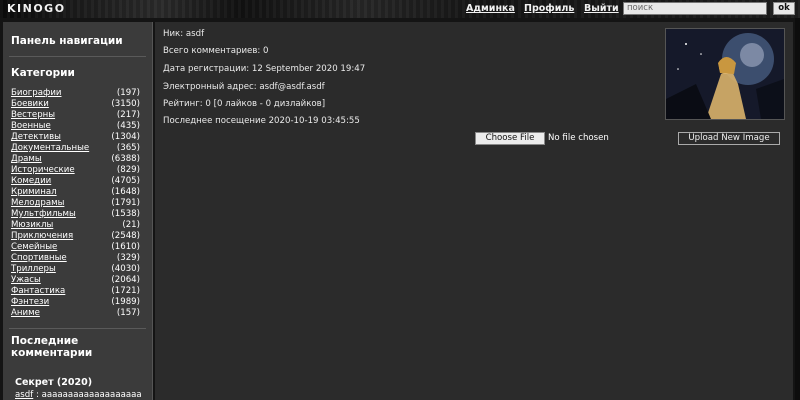  What do you see at coordinates (78, 104) in the screenshot?
I see `category-item: Боевики (3150)` at bounding box center [78, 104].